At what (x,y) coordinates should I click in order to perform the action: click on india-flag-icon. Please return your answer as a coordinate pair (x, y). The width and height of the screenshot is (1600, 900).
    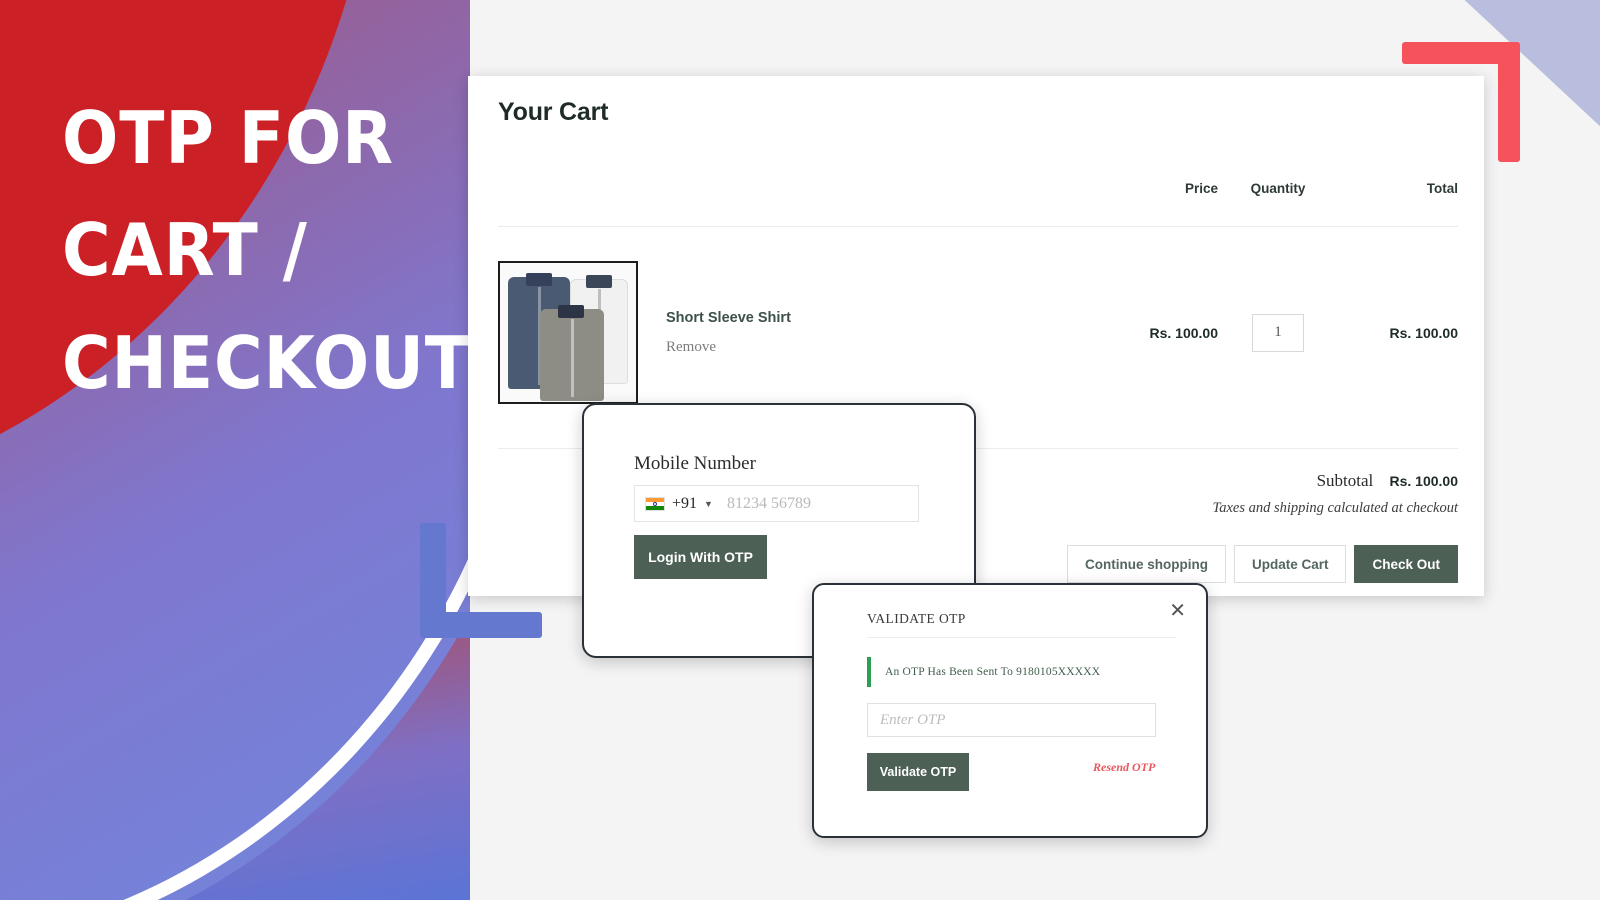
    Looking at the image, I should click on (655, 503).